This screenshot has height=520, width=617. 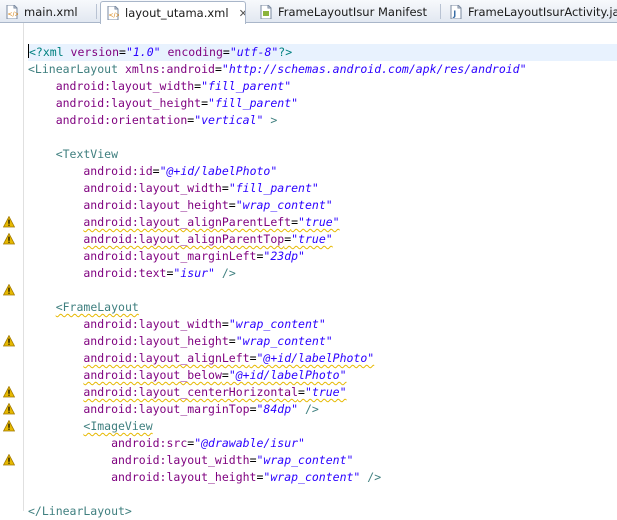 What do you see at coordinates (191, 392) in the screenshot?
I see `code-token: android:layout_centerHorizontal` at bounding box center [191, 392].